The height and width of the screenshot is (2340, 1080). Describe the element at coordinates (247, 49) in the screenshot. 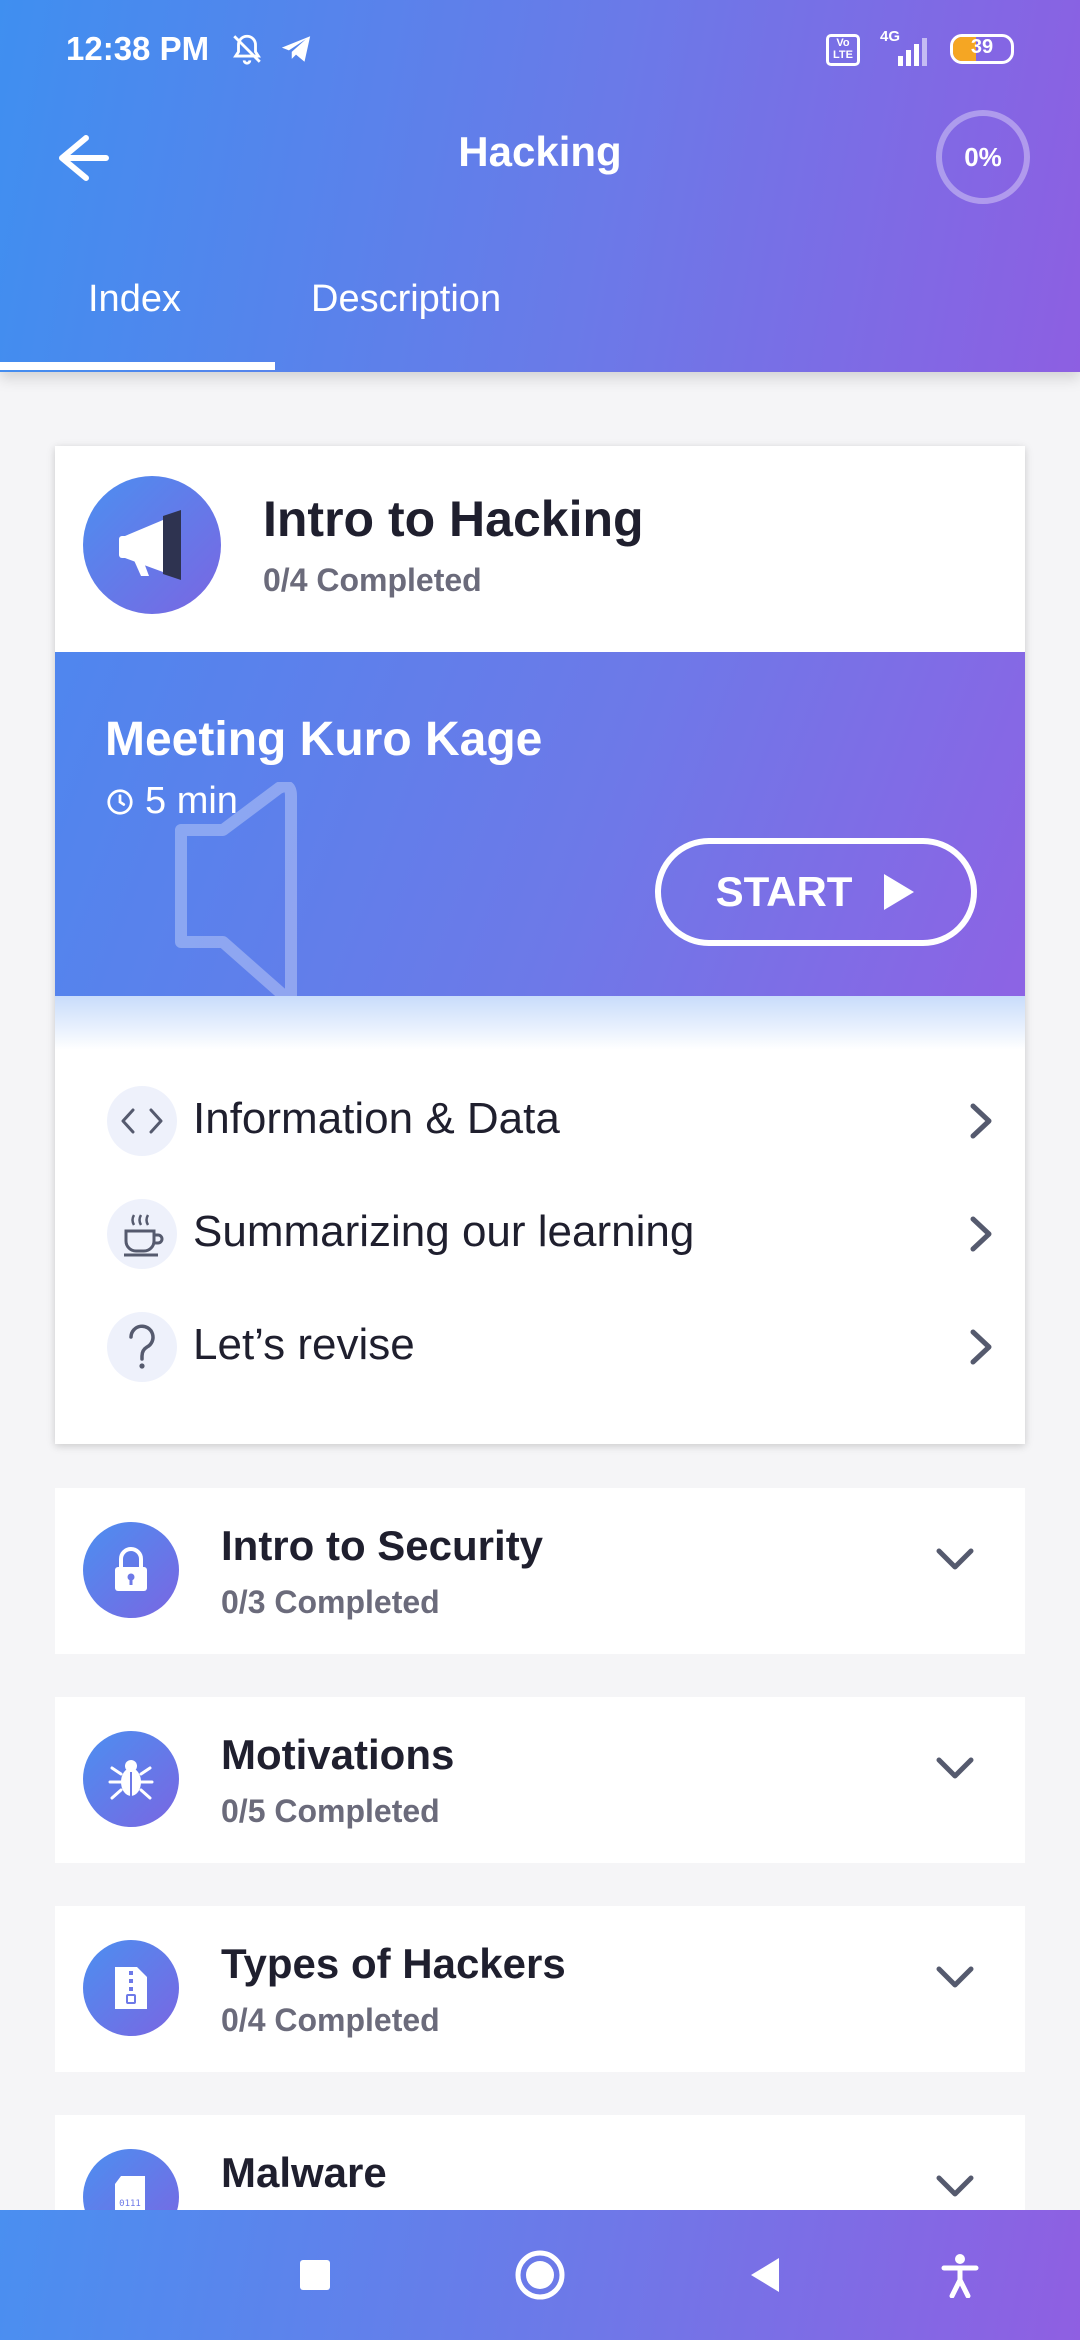

I see `mute-bell-icon` at that location.